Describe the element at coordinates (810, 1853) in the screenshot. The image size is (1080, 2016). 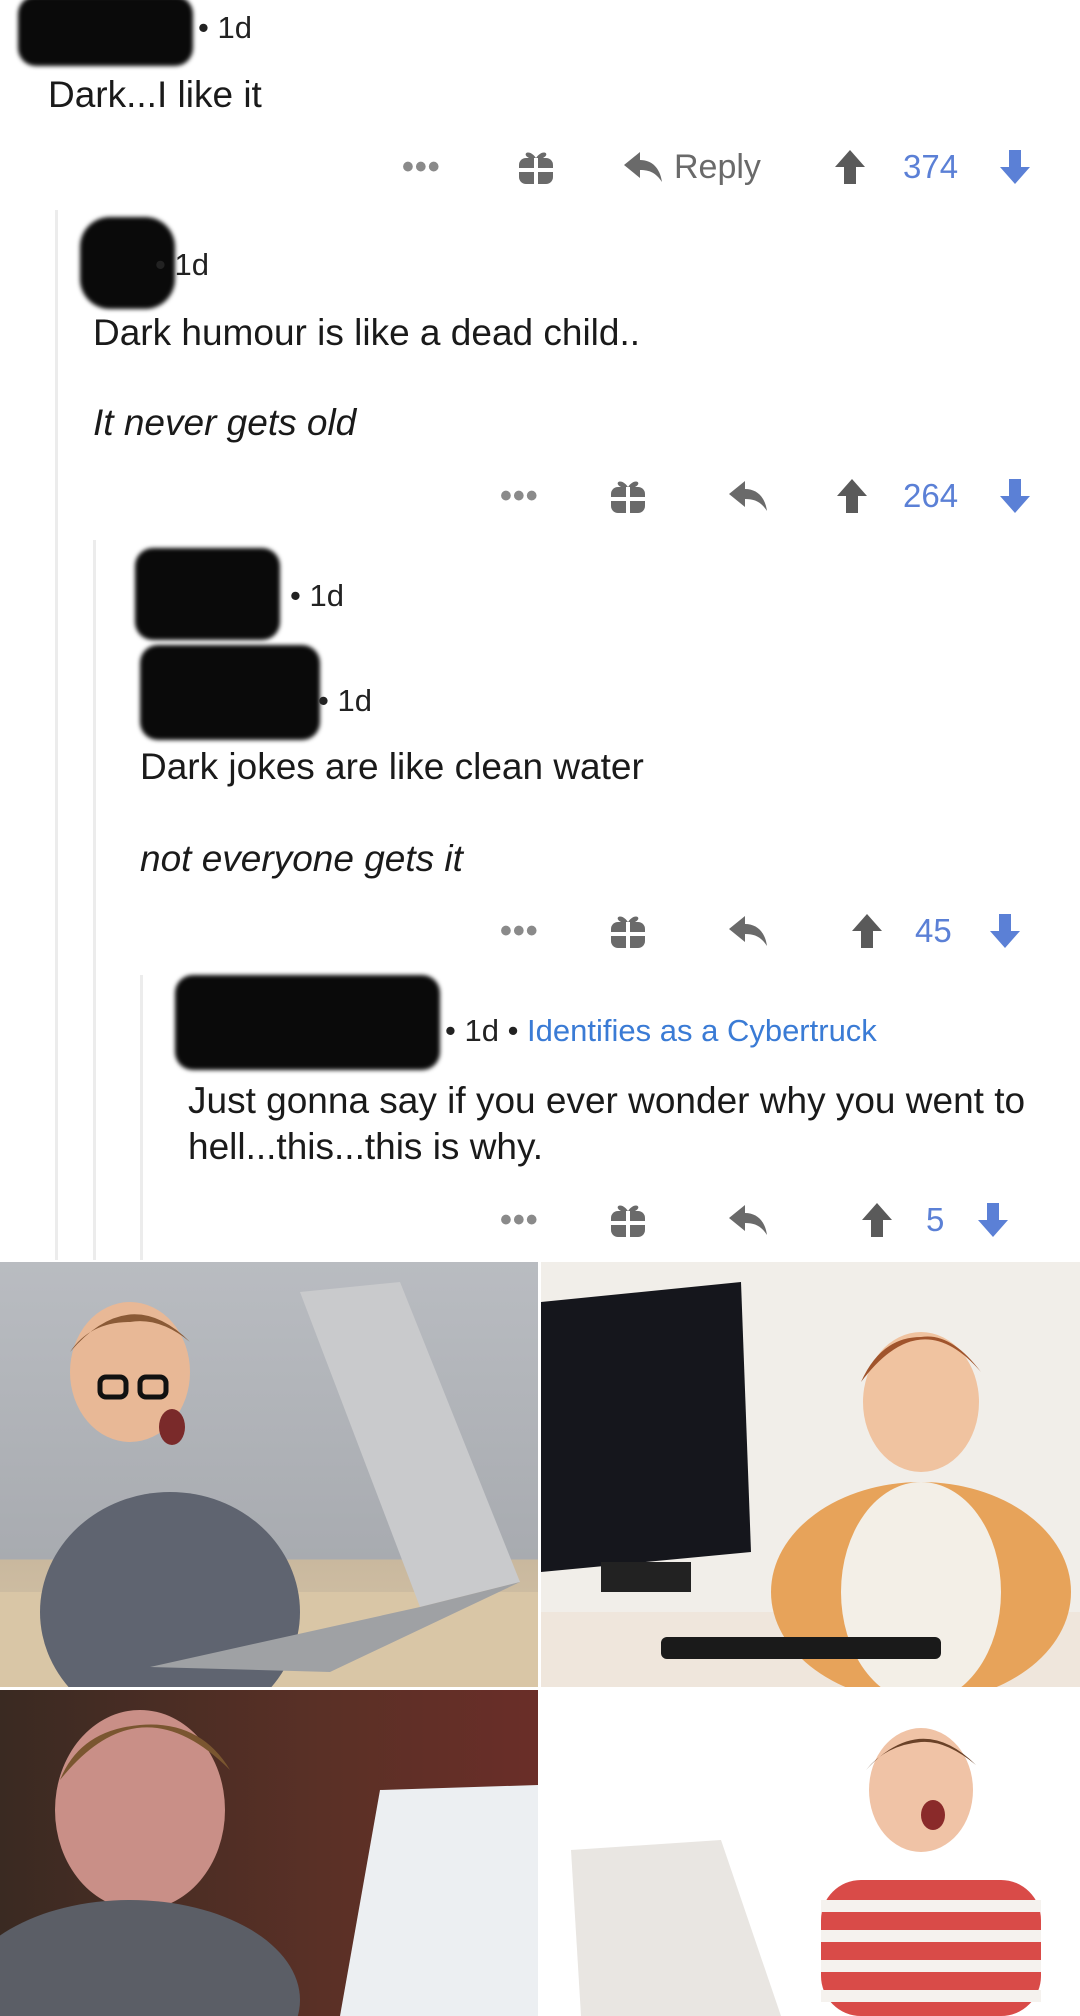
I see `photo-excited-boy-striped` at that location.